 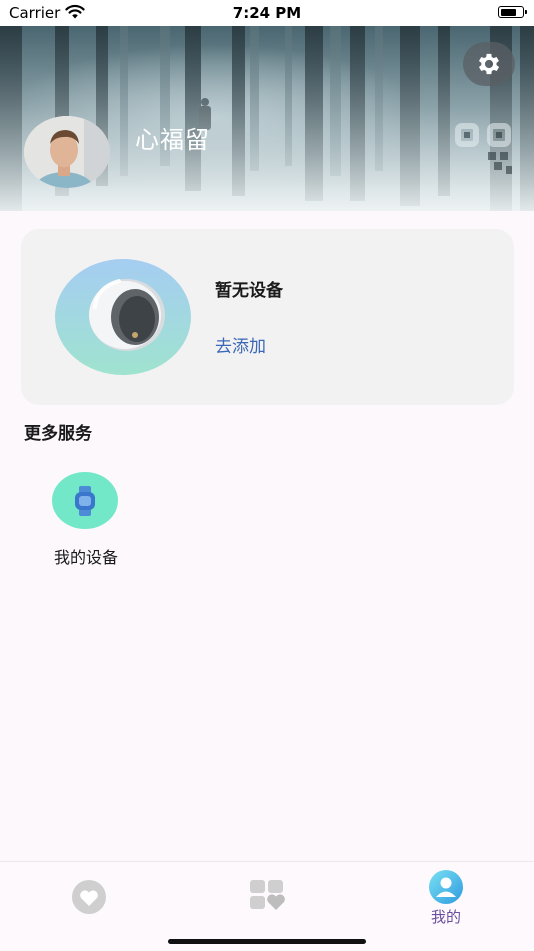 I want to click on service-label: 我的设备, so click(x=85, y=557).